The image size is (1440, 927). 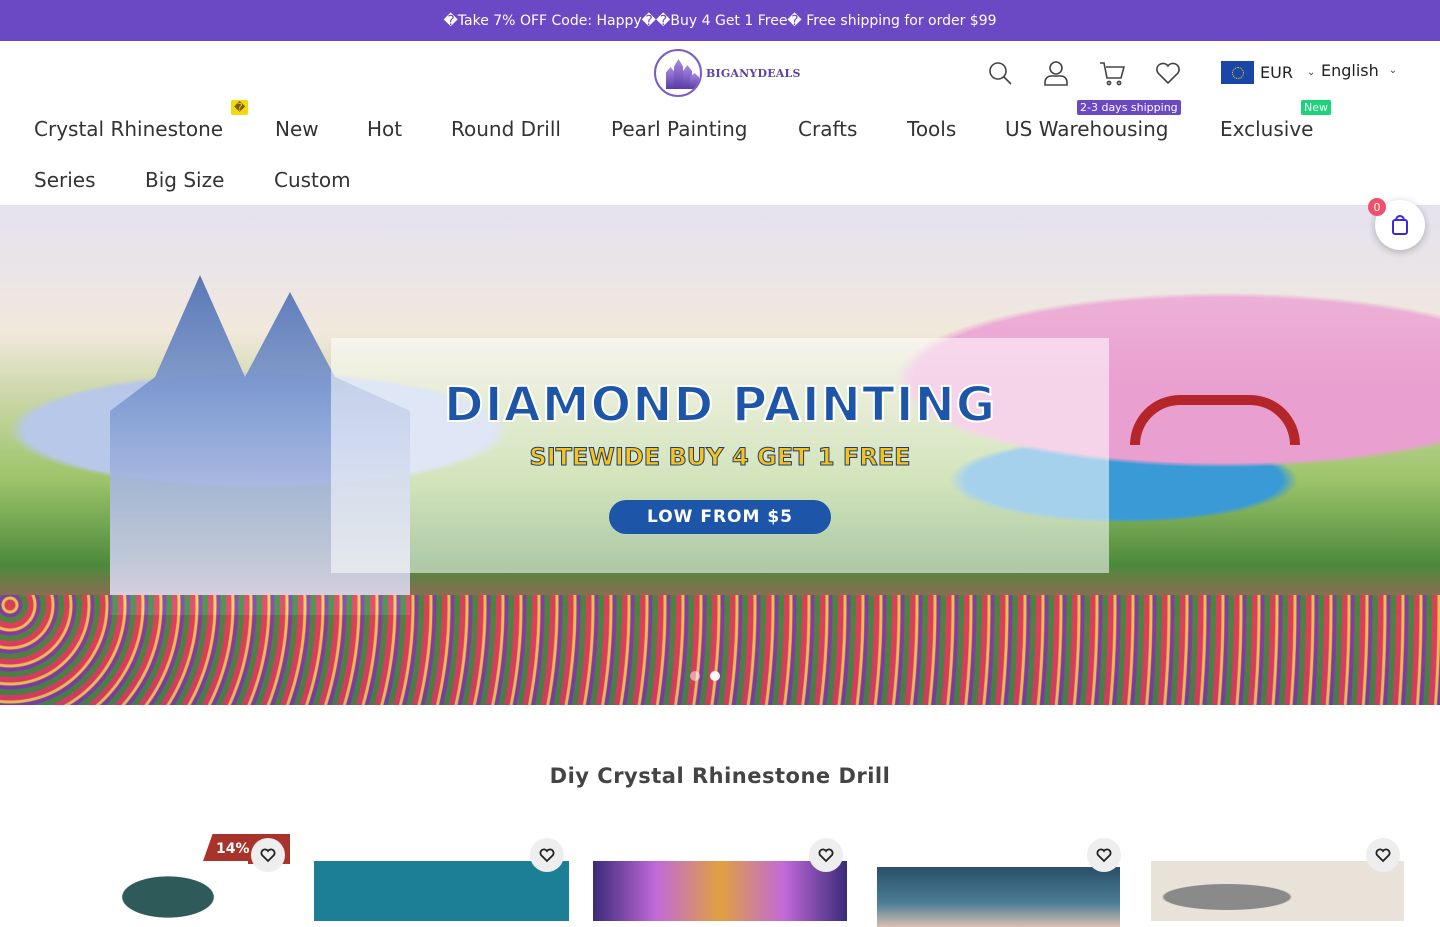 I want to click on language-label: English, so click(x=1350, y=70).